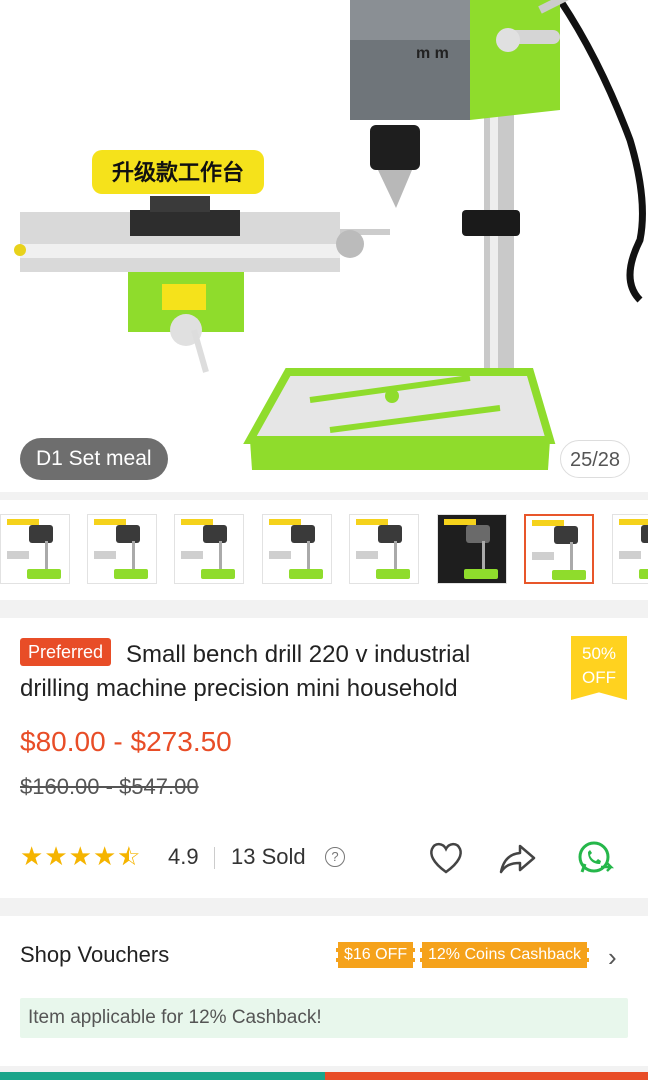 This screenshot has width=648, height=1080. I want to click on voucher-chip: $16 OFF, so click(376, 955).